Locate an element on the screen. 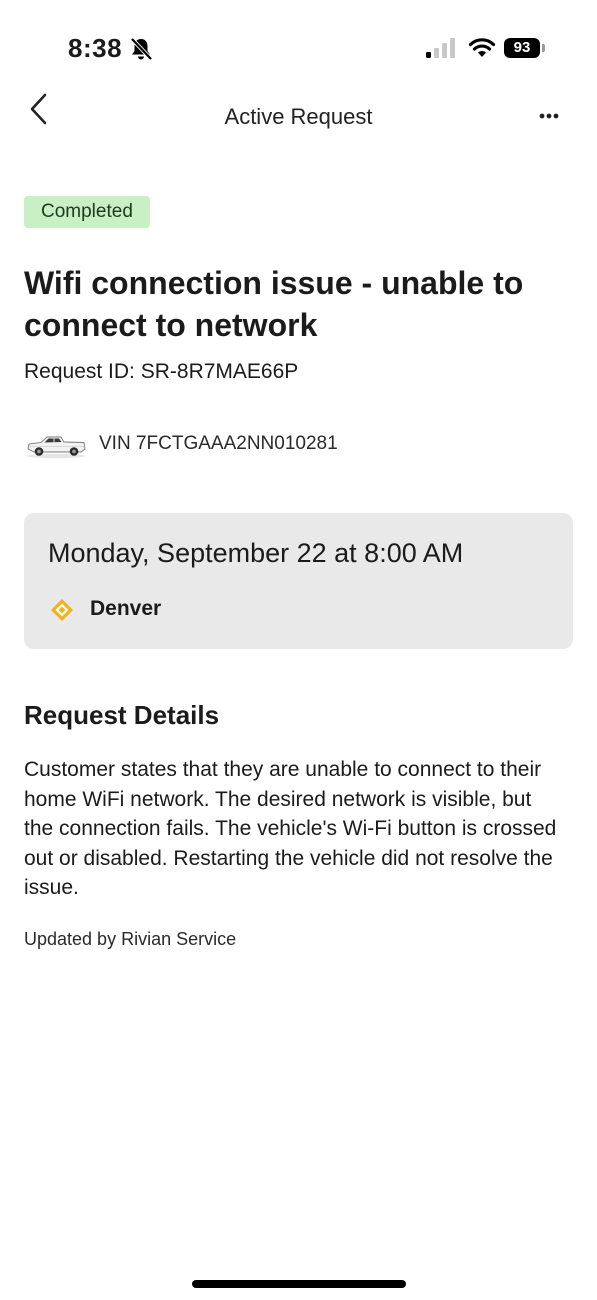  battery-level: 93 is located at coordinates (522, 48).